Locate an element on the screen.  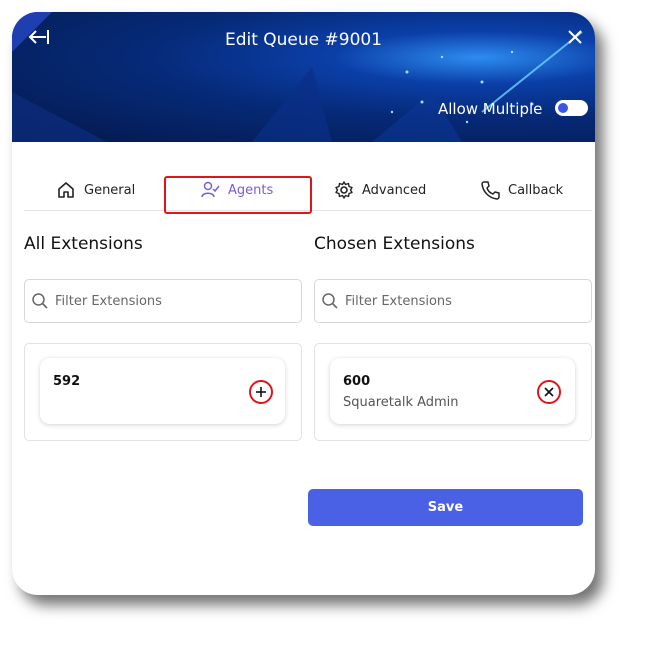
chosen-extensions-search is located at coordinates (453, 301).